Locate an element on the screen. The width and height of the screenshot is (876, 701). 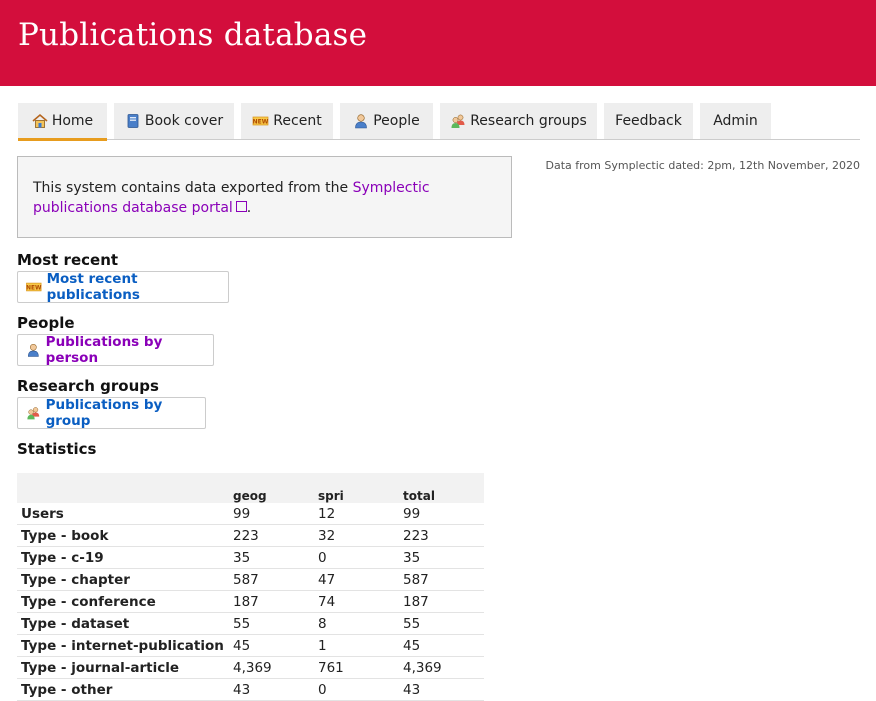
tab-label: Book cover is located at coordinates (184, 121).